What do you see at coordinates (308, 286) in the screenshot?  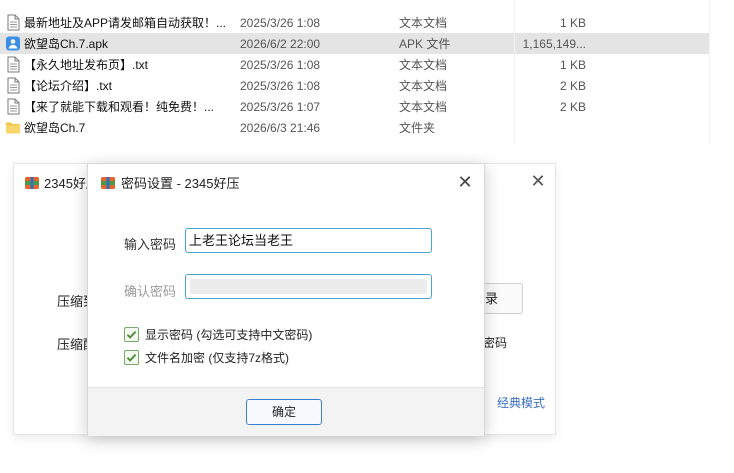 I see `confirm-password-input` at bounding box center [308, 286].